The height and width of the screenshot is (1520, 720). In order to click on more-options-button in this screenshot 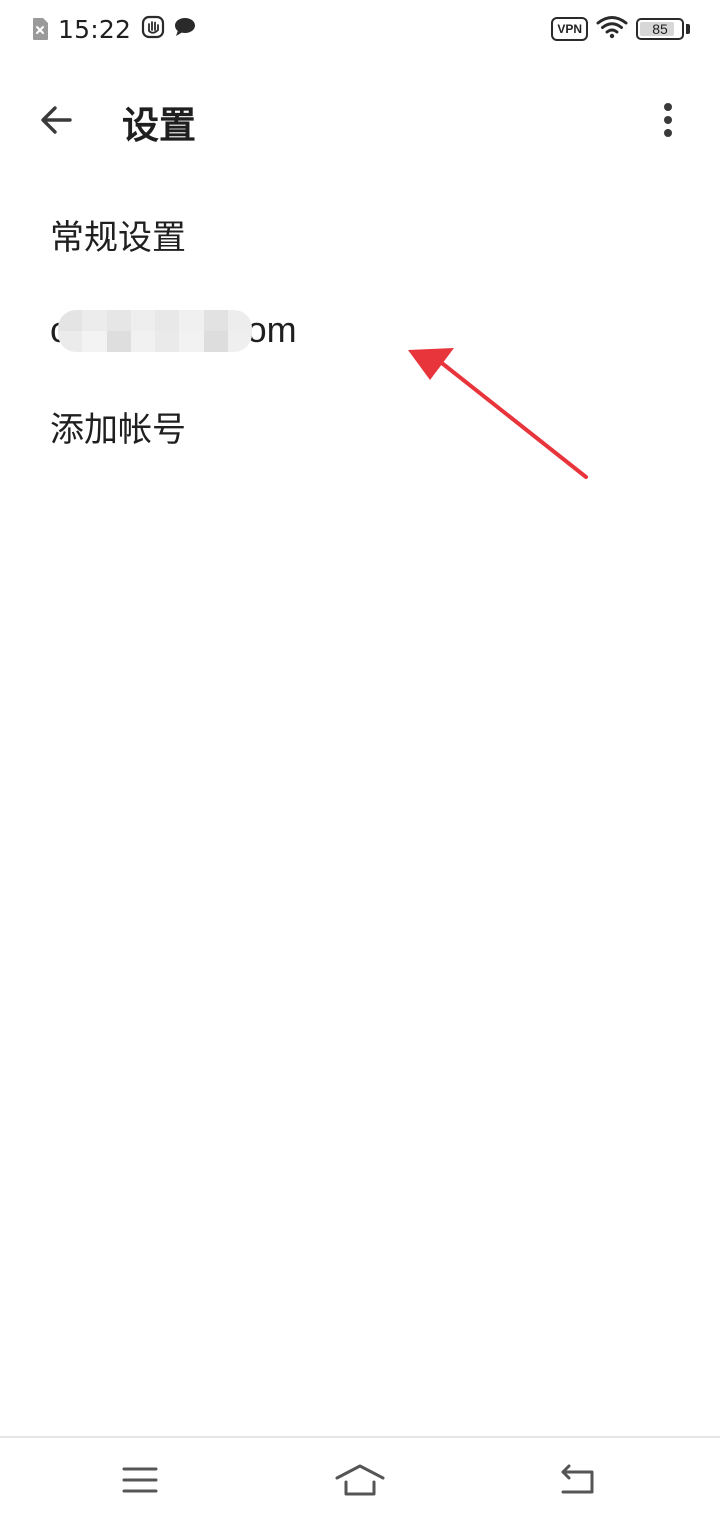, I will do `click(668, 120)`.